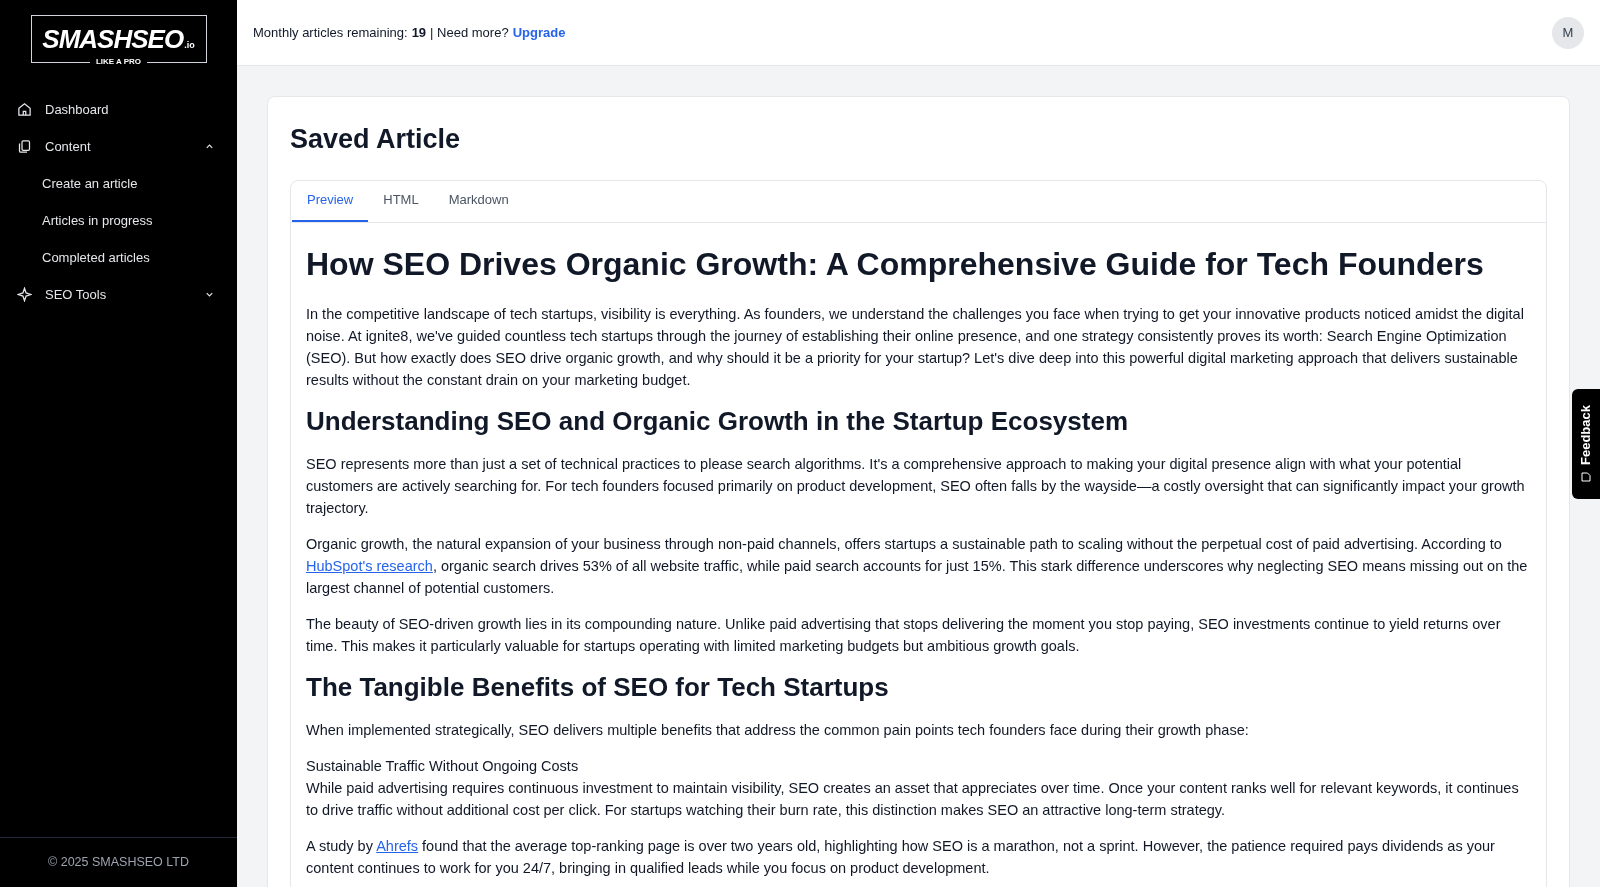 The width and height of the screenshot is (1600, 887). What do you see at coordinates (1586, 444) in the screenshot?
I see `feedback-tab: Feedback` at bounding box center [1586, 444].